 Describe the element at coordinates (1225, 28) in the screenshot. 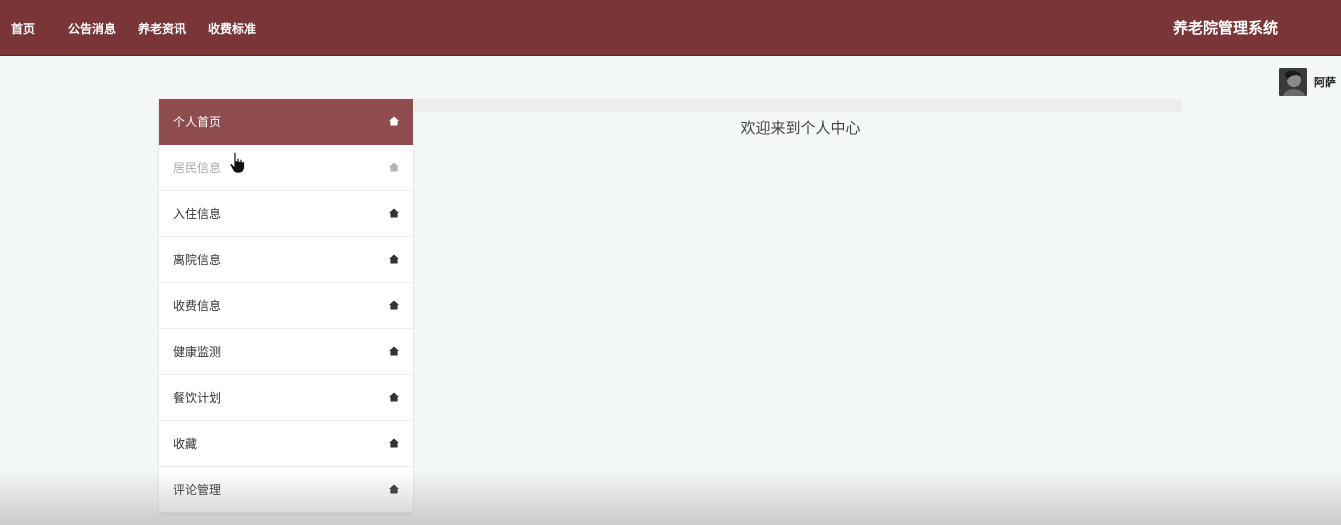

I see `system-title: 养老院管理系统` at that location.